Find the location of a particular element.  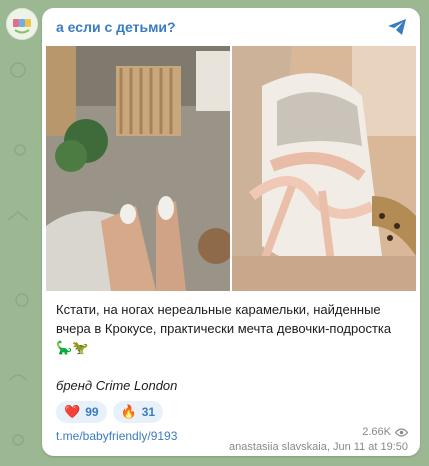

heart-icon: ❤️ is located at coordinates (72, 411).